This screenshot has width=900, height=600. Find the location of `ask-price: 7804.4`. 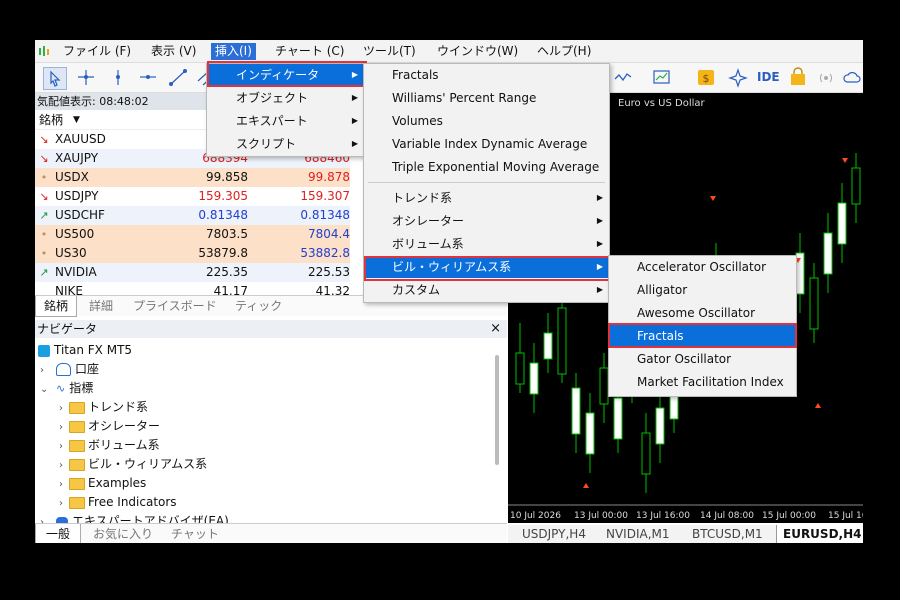

ask-price: 7804.4 is located at coordinates (329, 234).